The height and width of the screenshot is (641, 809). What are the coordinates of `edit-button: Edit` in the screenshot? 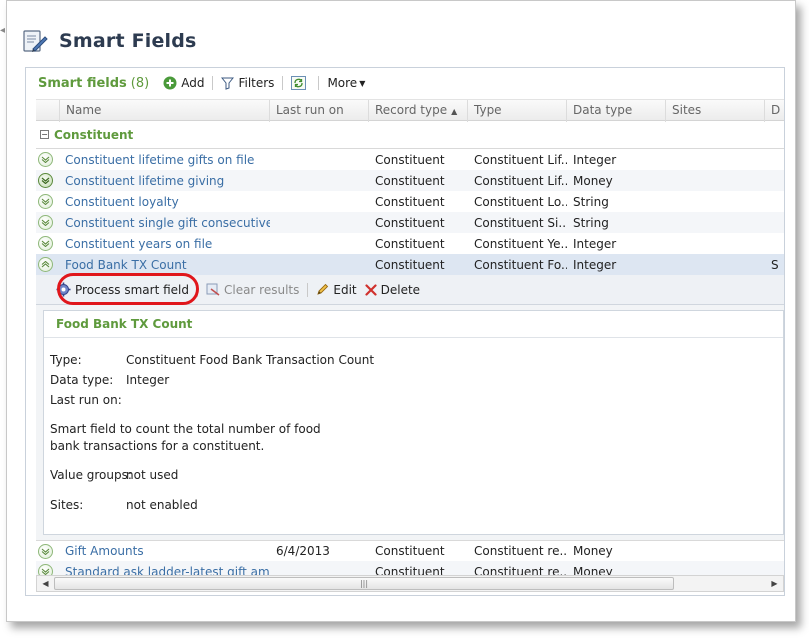 It's located at (336, 289).